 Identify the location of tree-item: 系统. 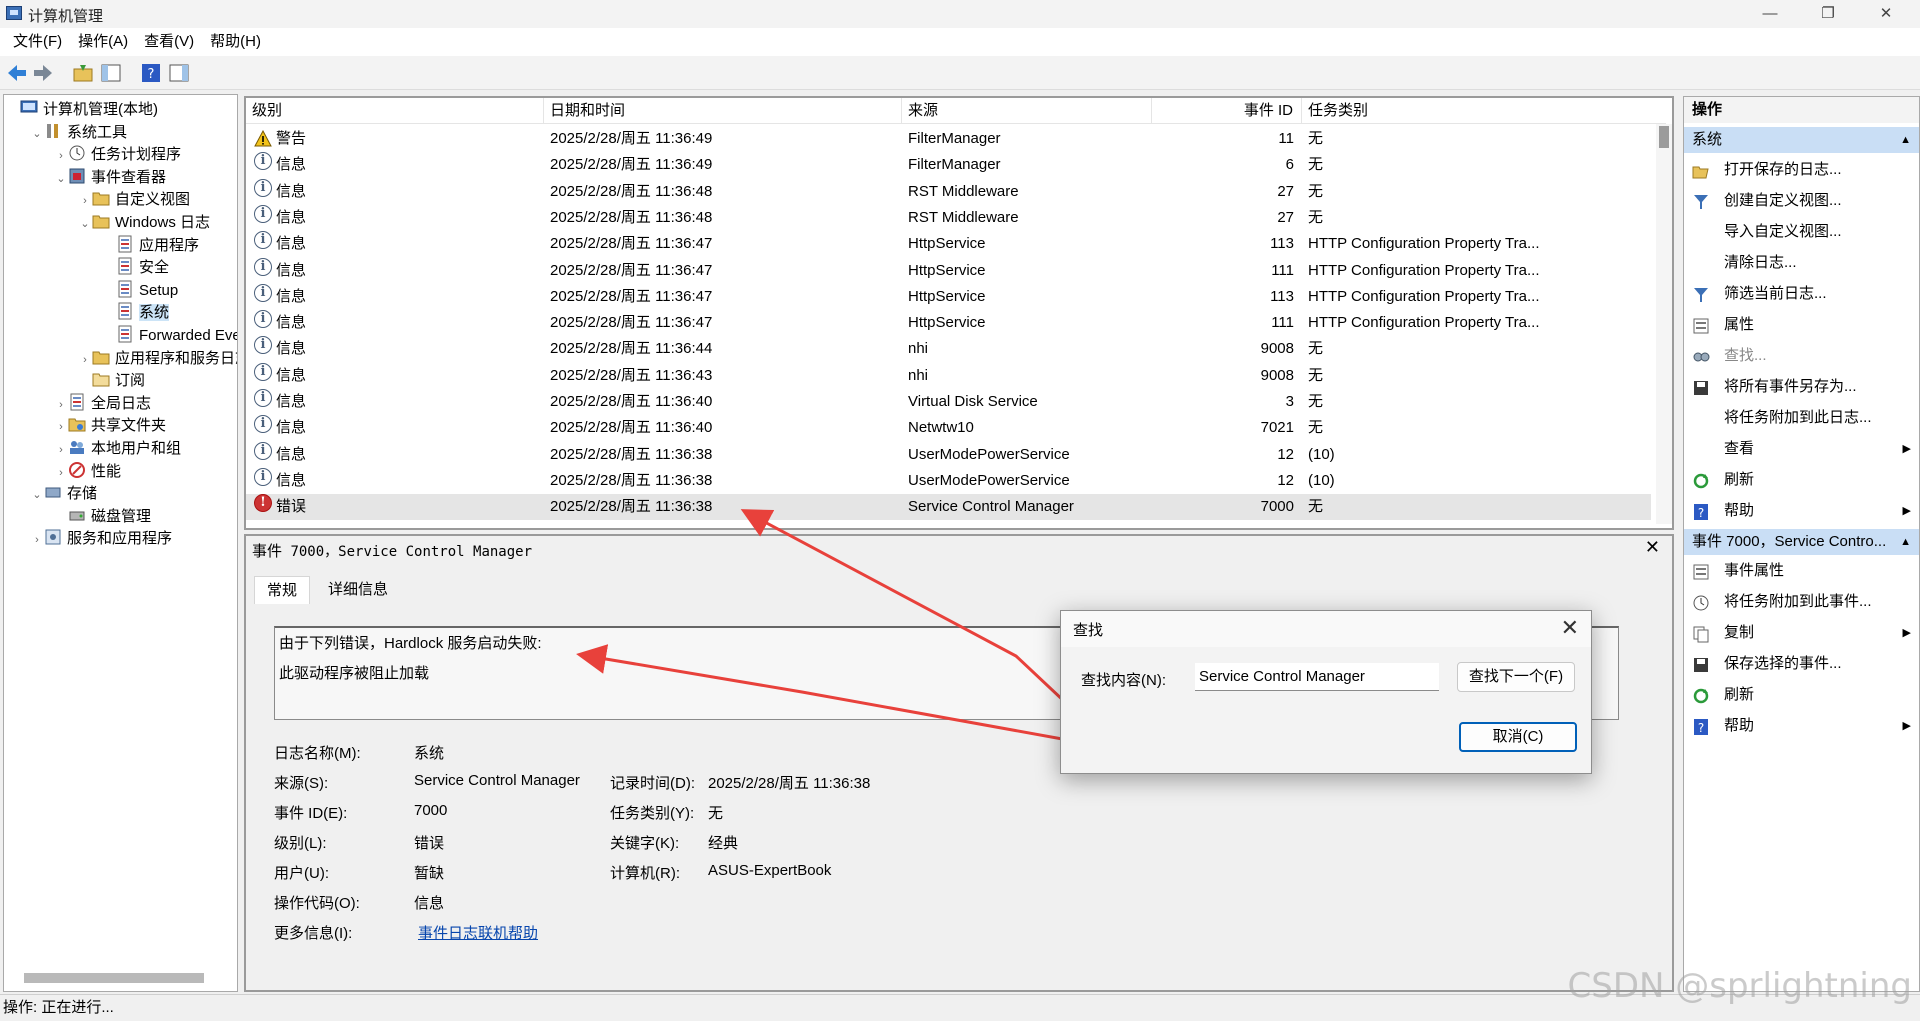
(136, 313).